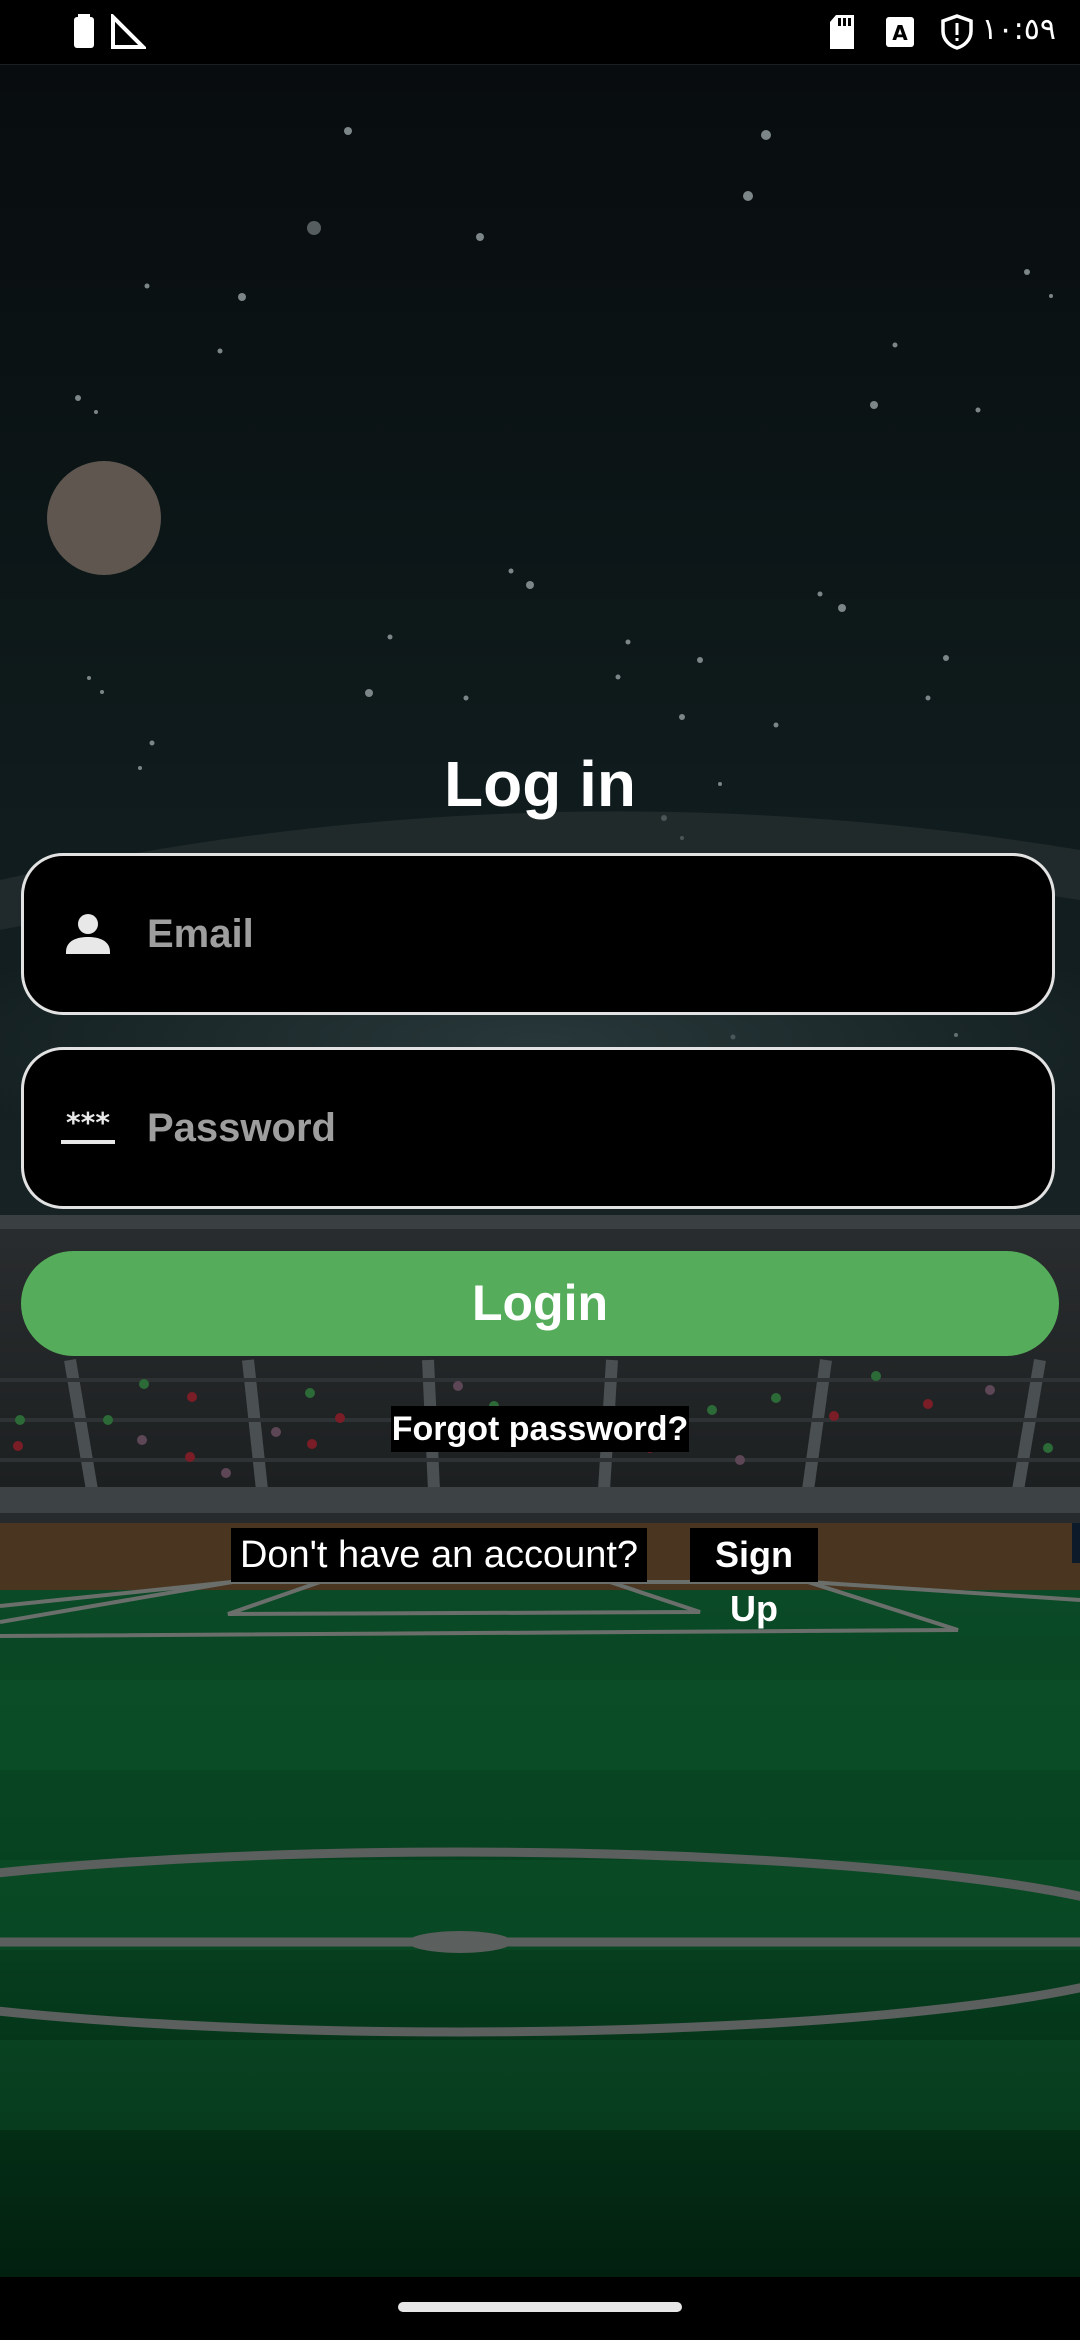 The height and width of the screenshot is (2340, 1080). What do you see at coordinates (1018, 29) in the screenshot?
I see `status-time: ١٠:٥٩` at bounding box center [1018, 29].